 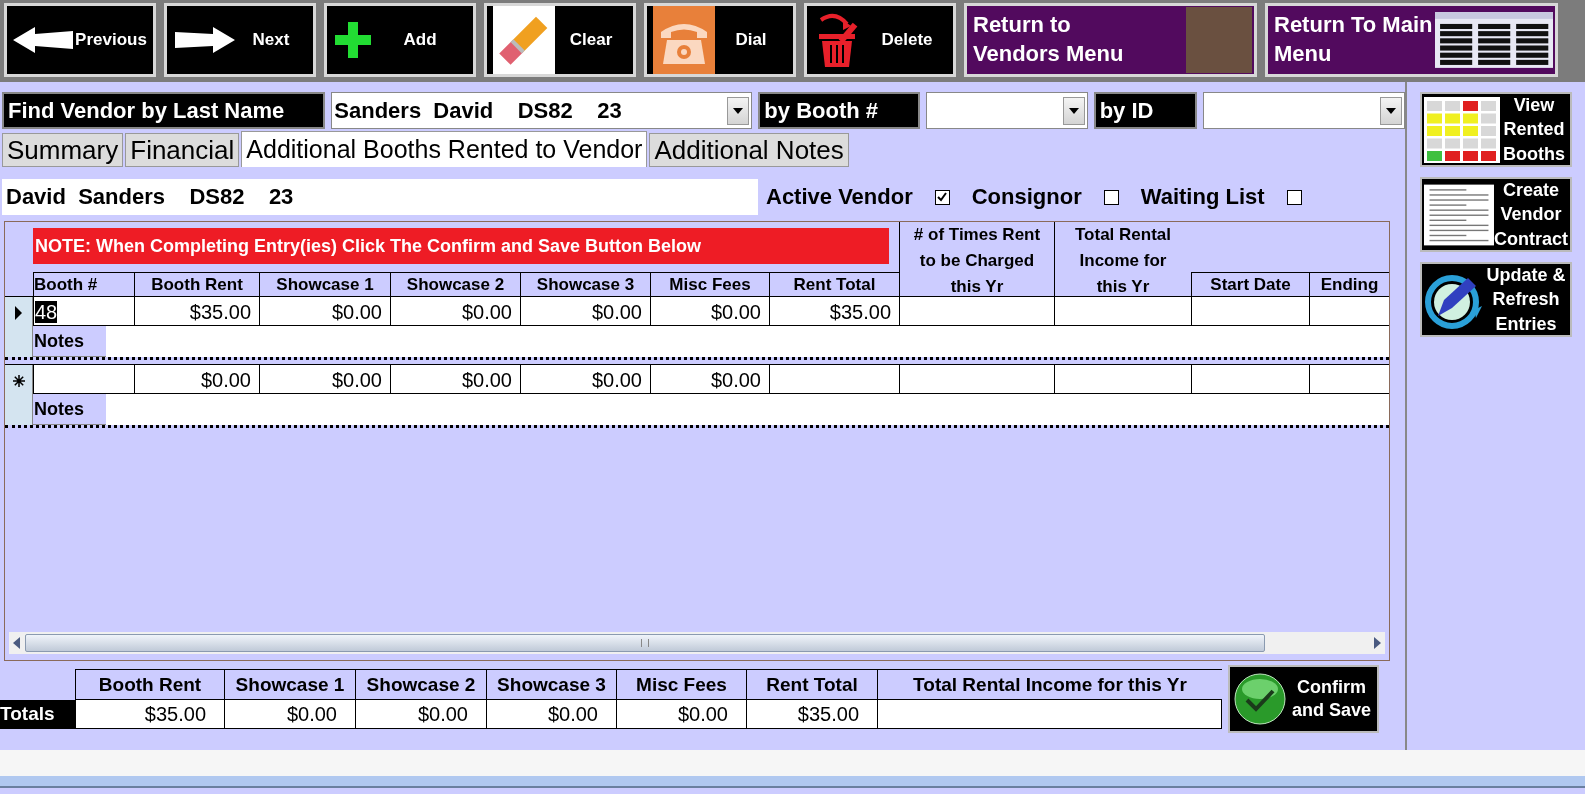 What do you see at coordinates (560, 40) in the screenshot?
I see `clear-button: Clear` at bounding box center [560, 40].